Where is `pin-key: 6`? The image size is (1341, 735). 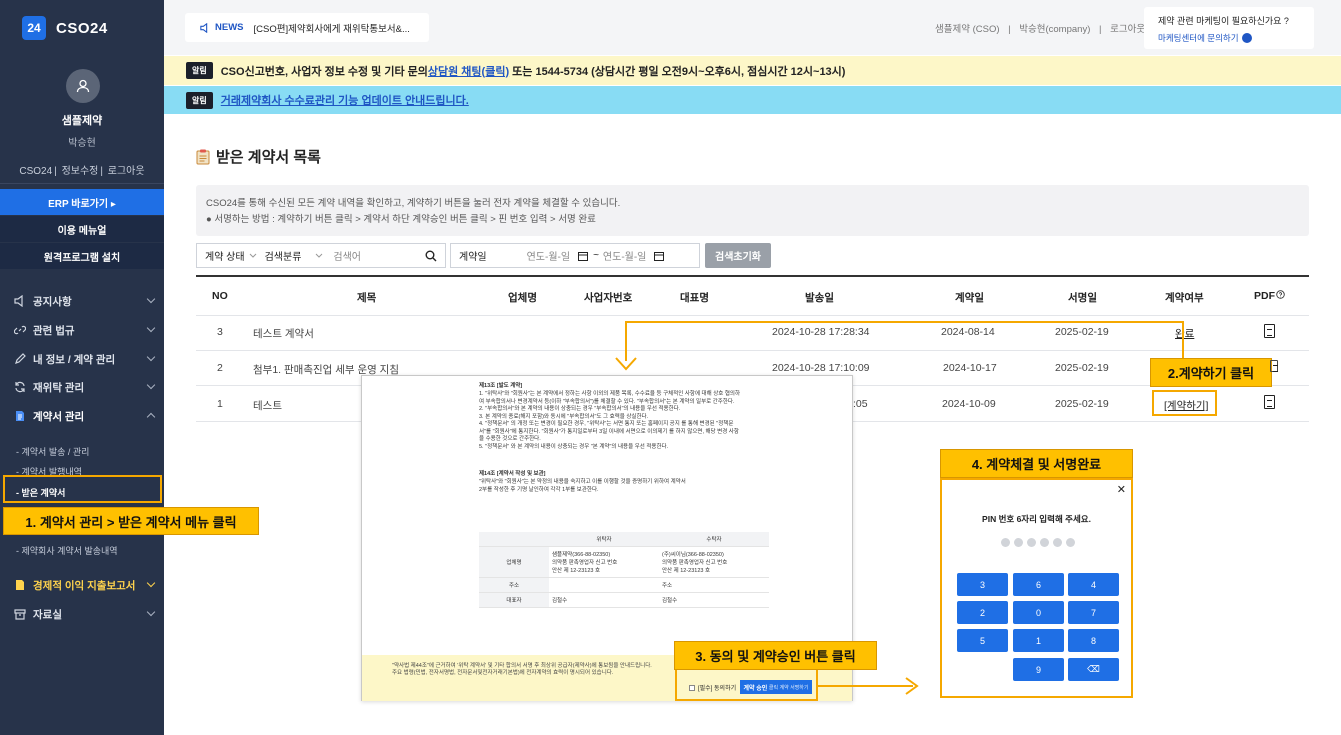
pin-key: 6 is located at coordinates (1038, 584).